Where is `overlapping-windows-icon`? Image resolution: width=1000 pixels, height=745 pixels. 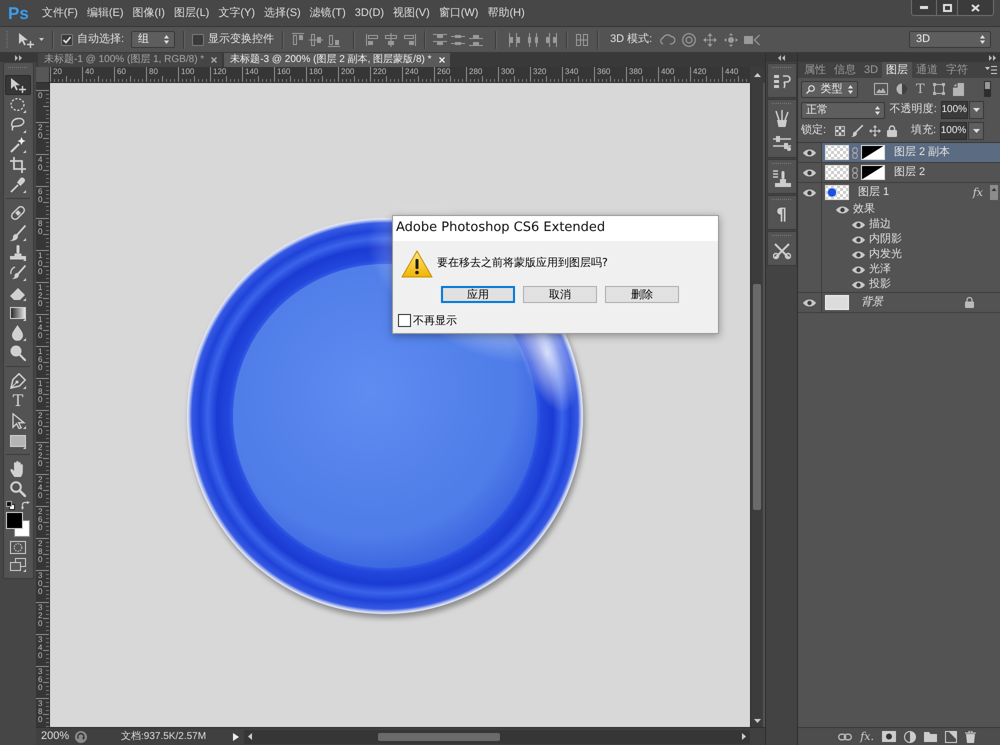 overlapping-windows-icon is located at coordinates (18, 565).